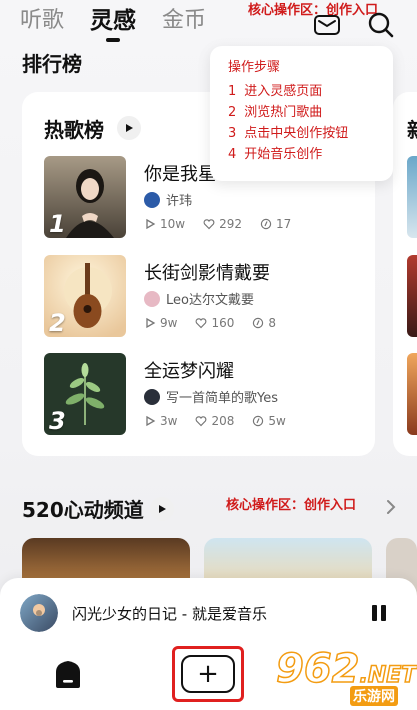  What do you see at coordinates (381, 25) in the screenshot?
I see `search-icon` at bounding box center [381, 25].